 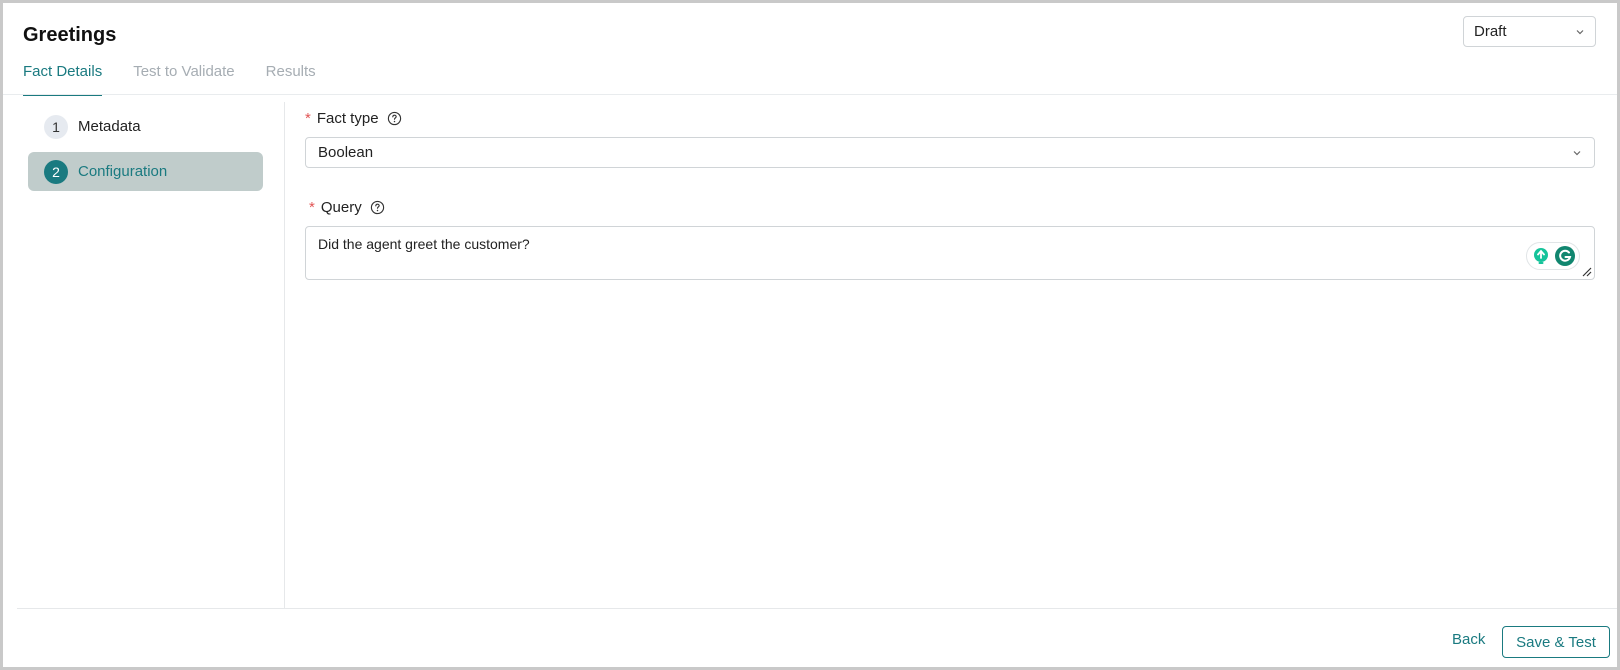 I want to click on query-textarea: Did the agent greet the customer?, so click(x=950, y=253).